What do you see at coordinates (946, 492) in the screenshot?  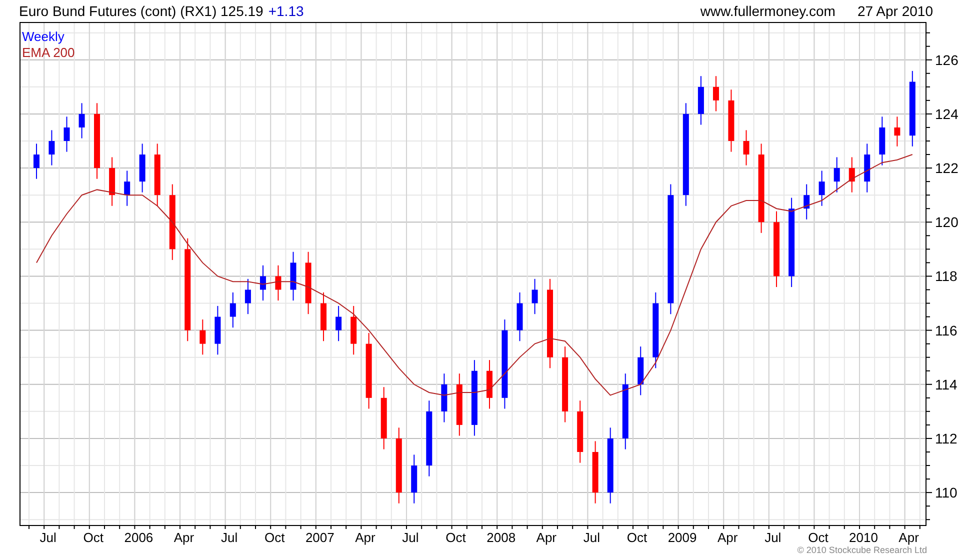 I see `y-tick-label: 110` at bounding box center [946, 492].